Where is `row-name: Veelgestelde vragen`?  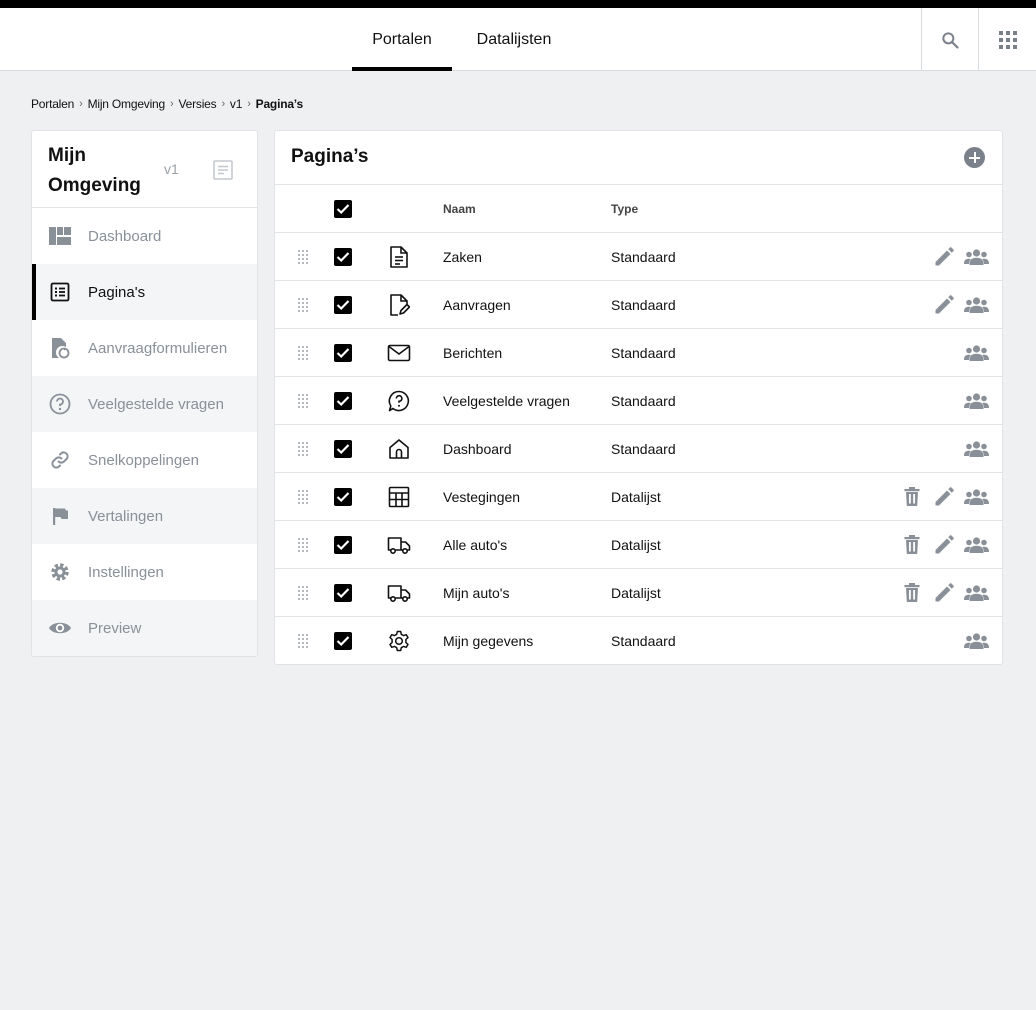 row-name: Veelgestelde vragen is located at coordinates (506, 400).